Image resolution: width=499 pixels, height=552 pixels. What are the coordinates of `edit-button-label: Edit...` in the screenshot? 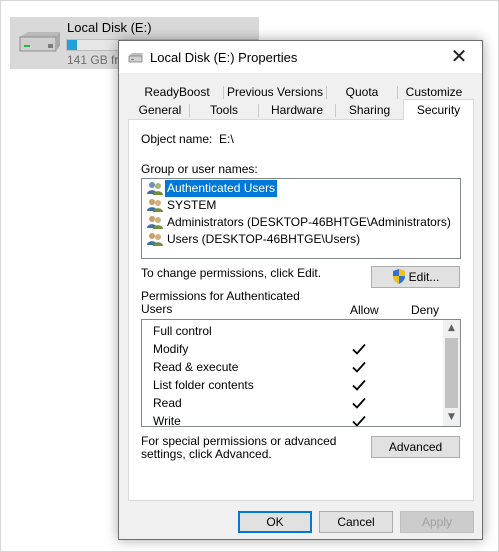 It's located at (424, 277).